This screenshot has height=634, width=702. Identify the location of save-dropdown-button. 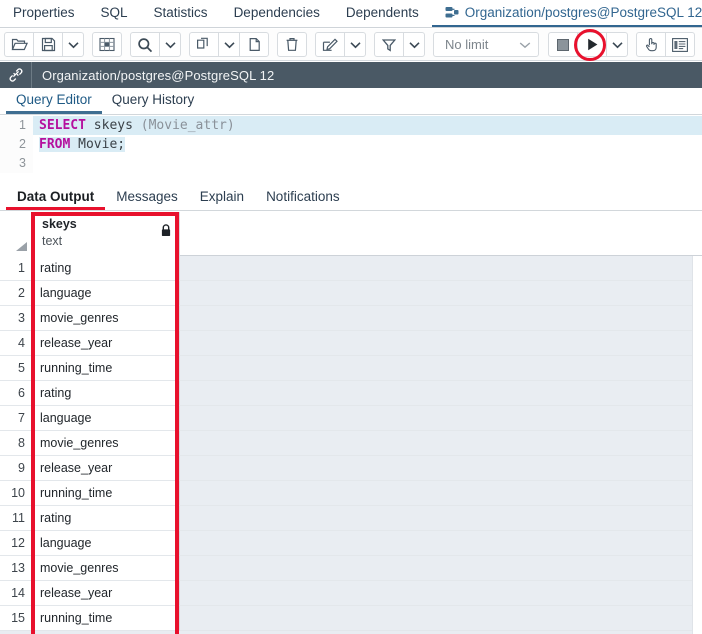
(73, 44).